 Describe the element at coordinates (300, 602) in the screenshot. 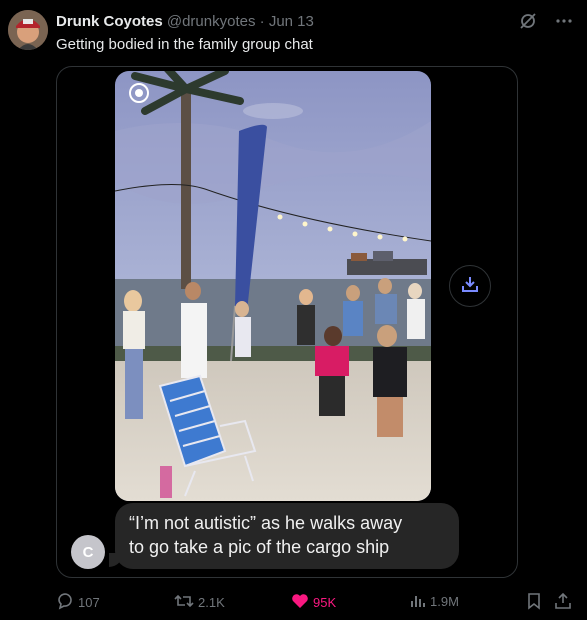

I see `heart-icon` at that location.